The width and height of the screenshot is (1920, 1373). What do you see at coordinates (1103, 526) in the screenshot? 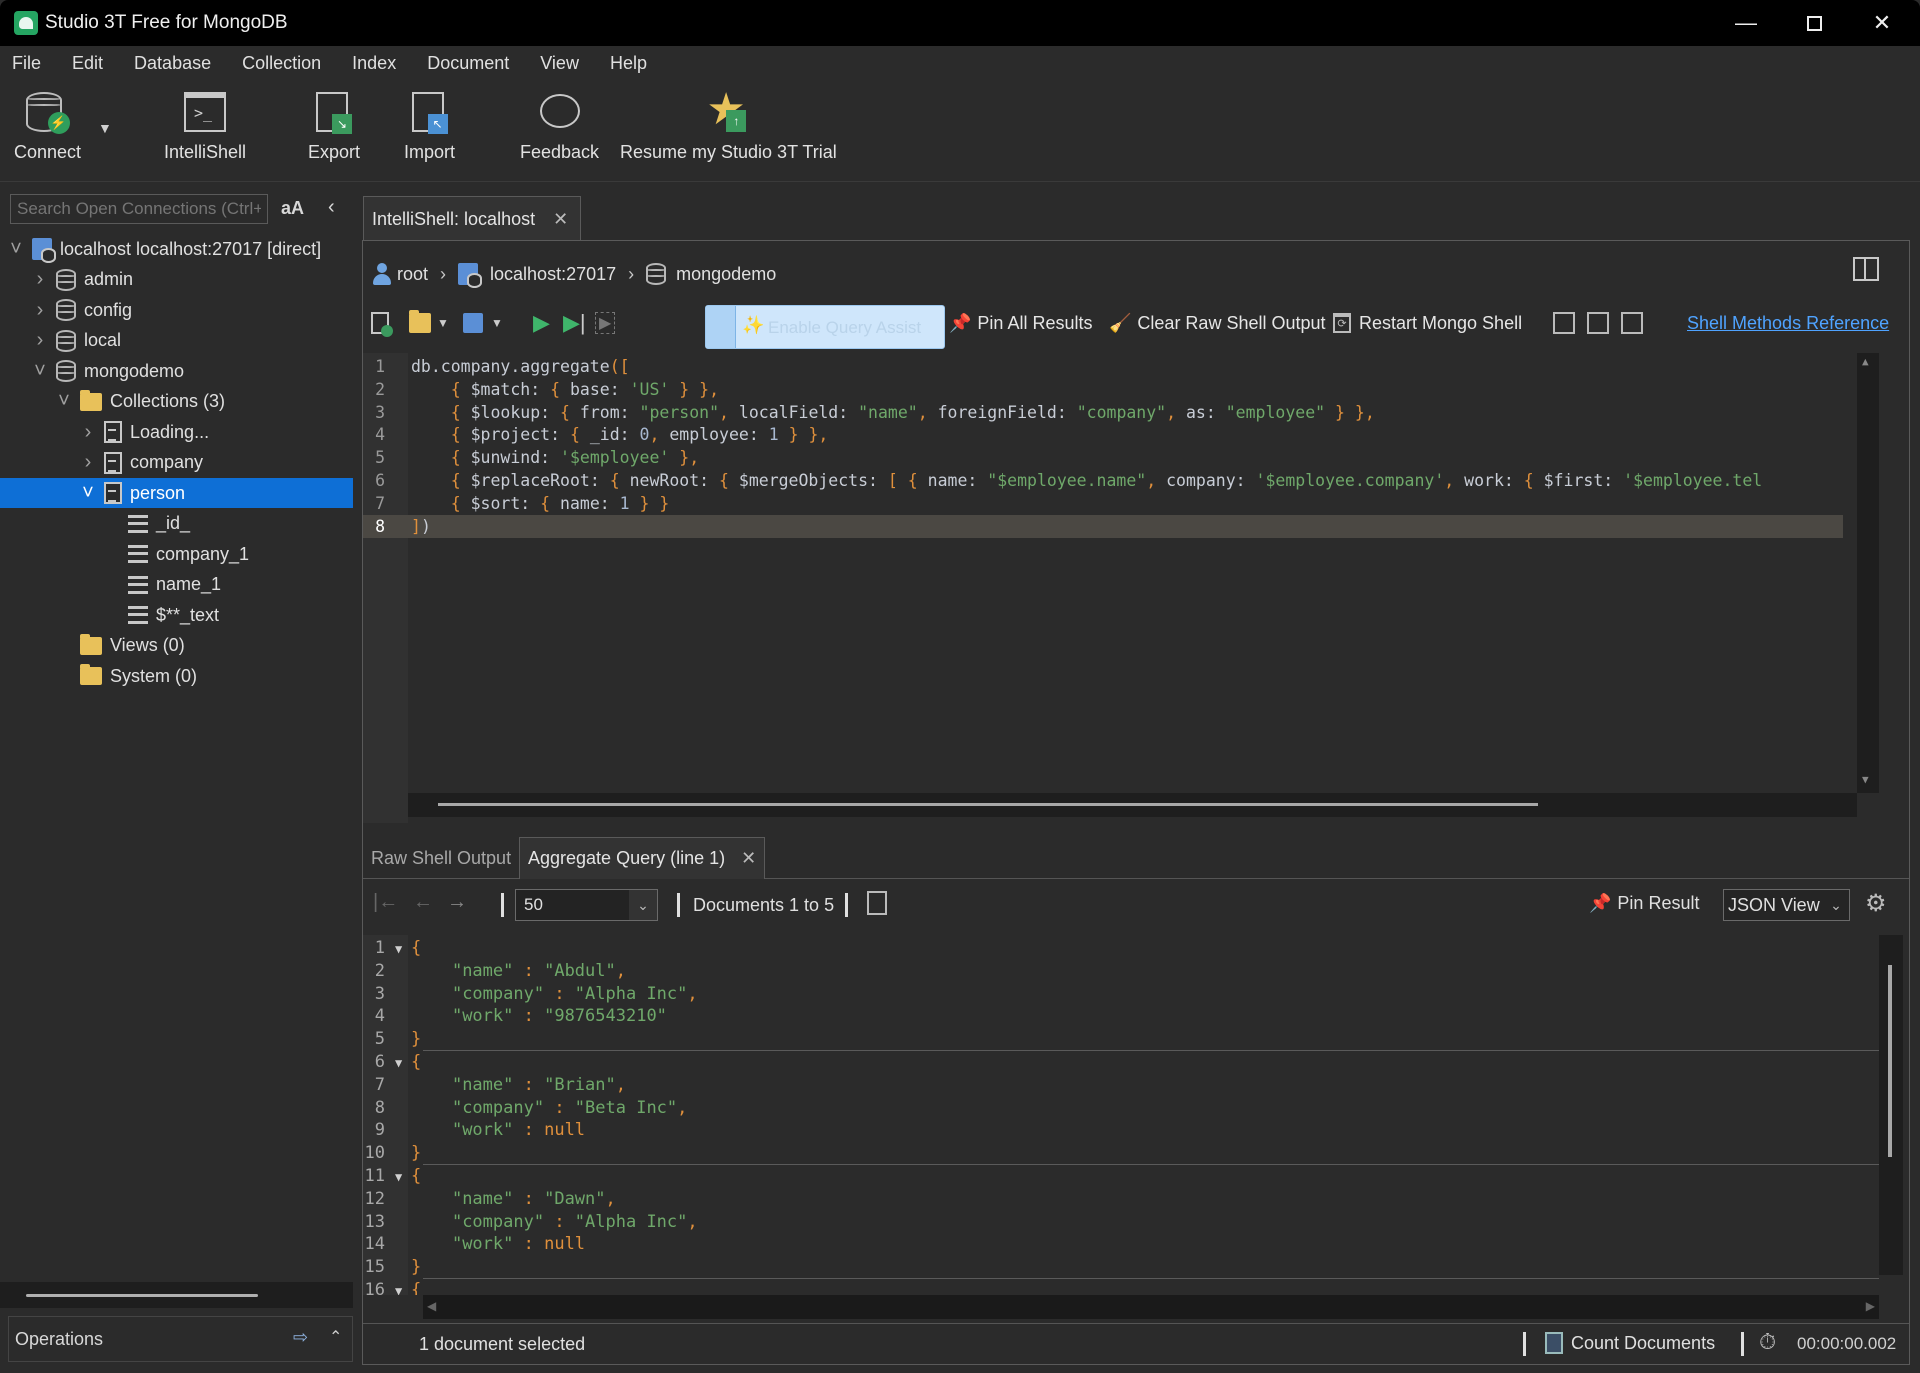
I see `code-line: 8])` at bounding box center [1103, 526].